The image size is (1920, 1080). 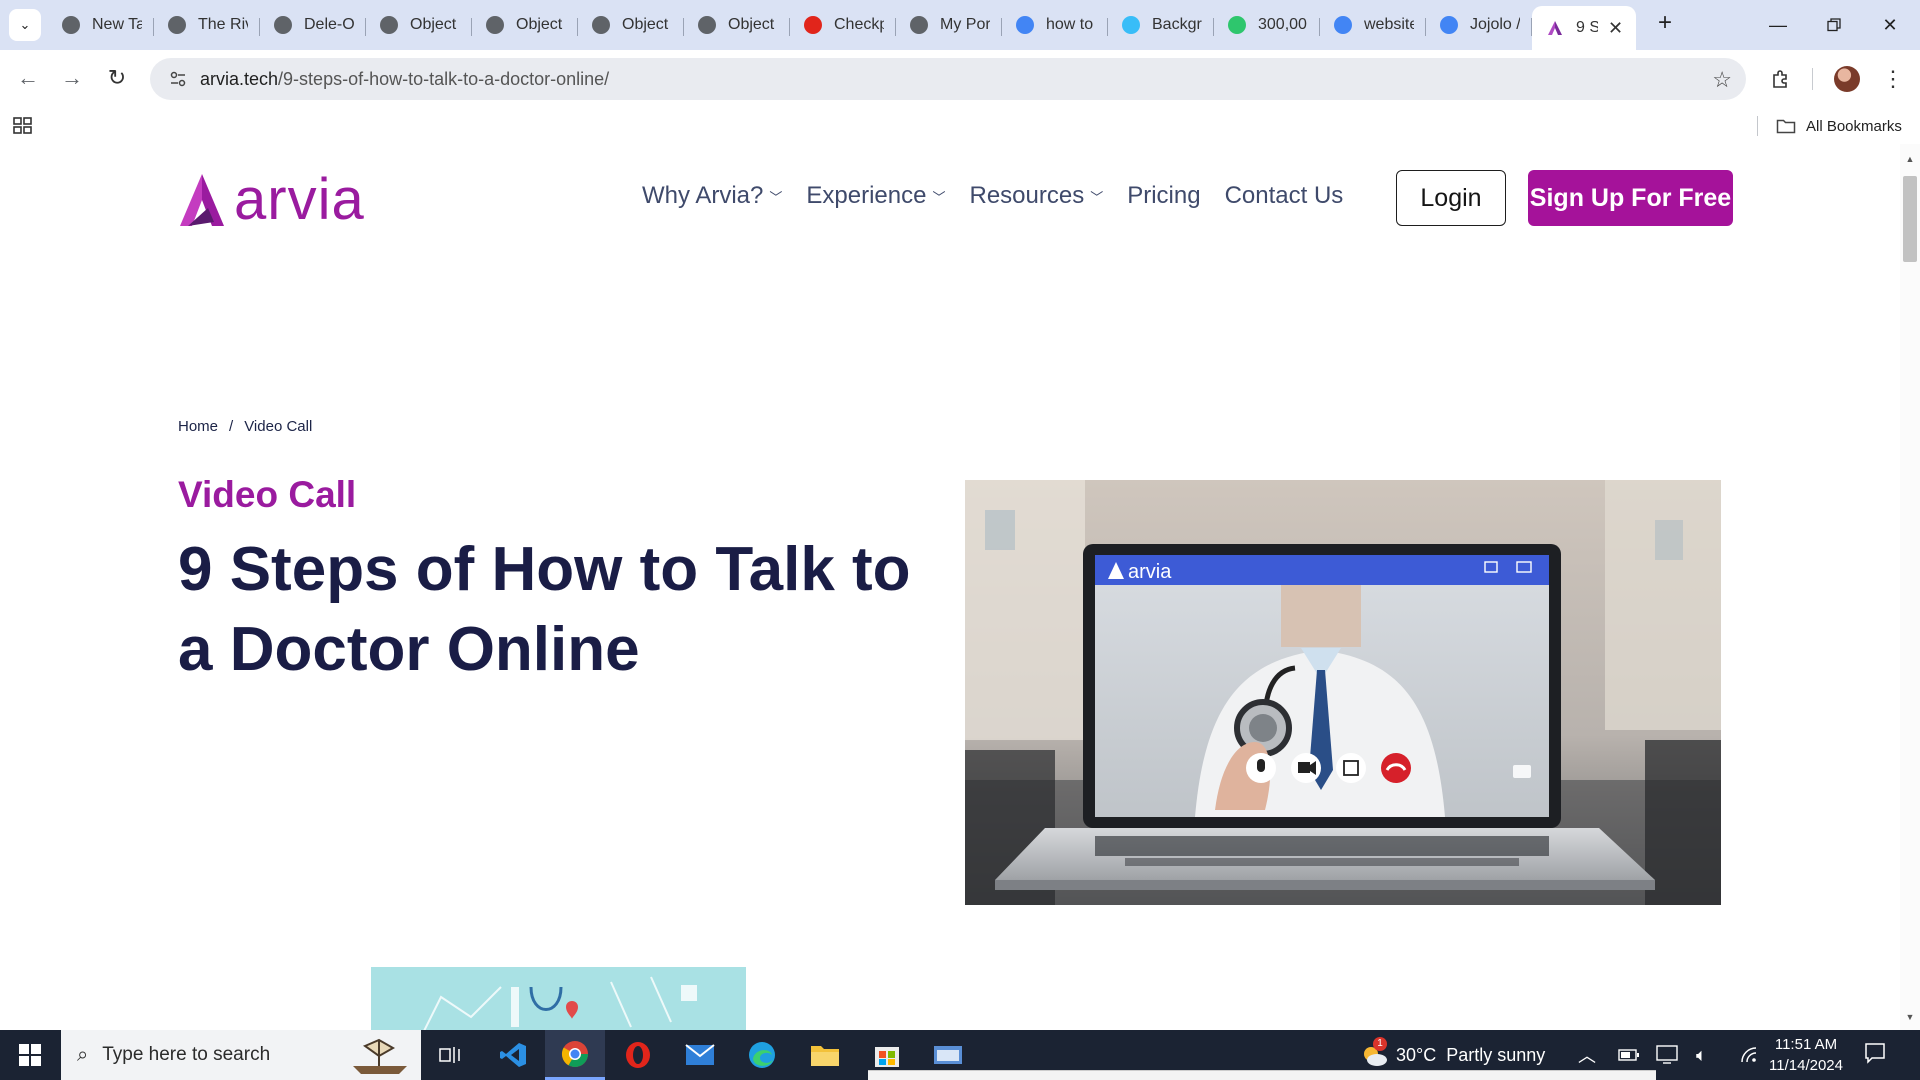 I want to click on taskbar-edge, so click(x=762, y=1055).